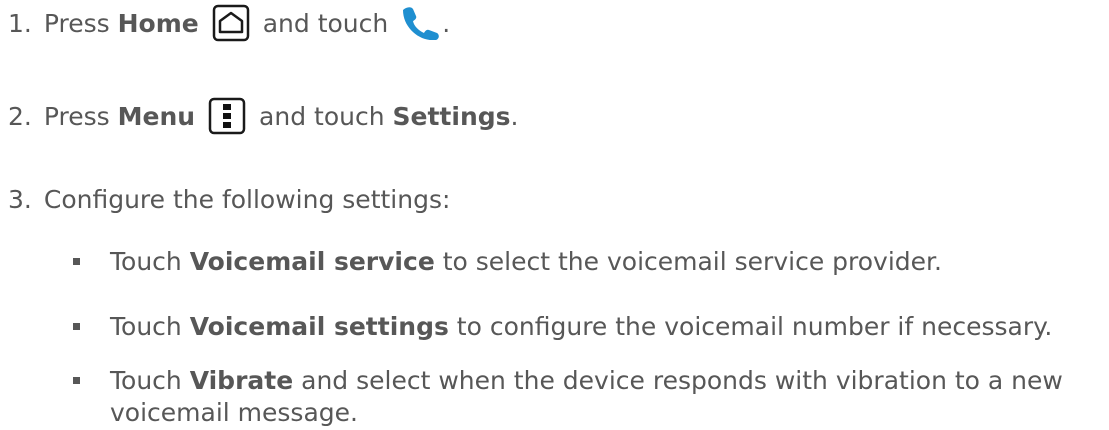  I want to click on step-2: 2. Press Menu and touch Settings ., so click(263, 116).